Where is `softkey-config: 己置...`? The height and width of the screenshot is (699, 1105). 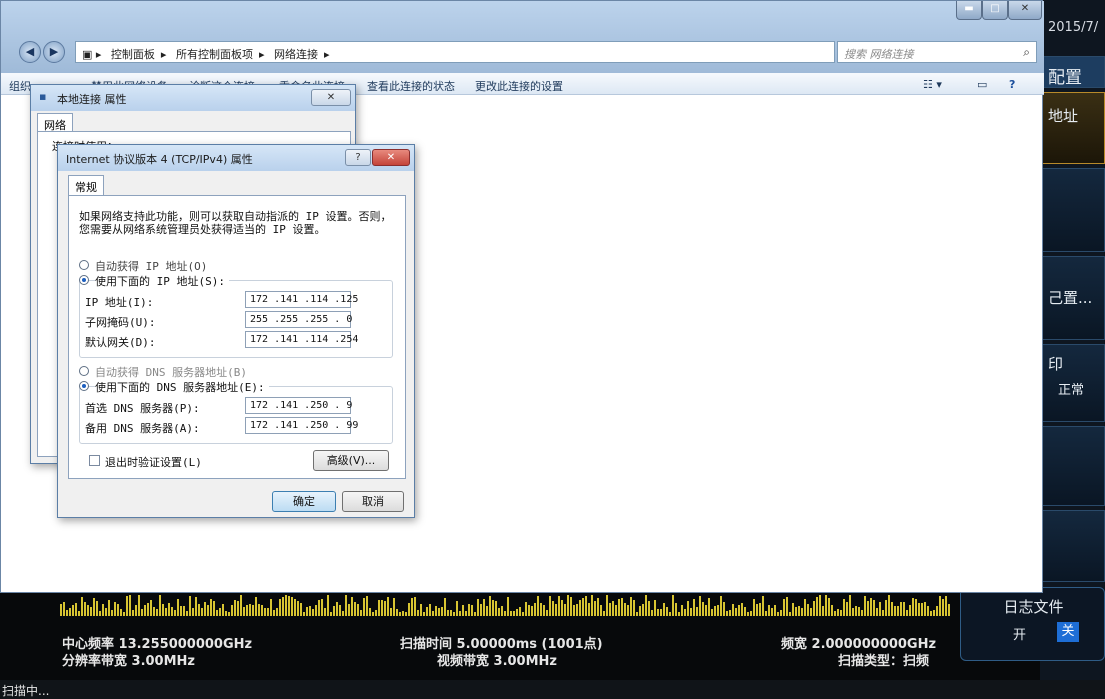
softkey-config: 己置... is located at coordinates (1073, 298).